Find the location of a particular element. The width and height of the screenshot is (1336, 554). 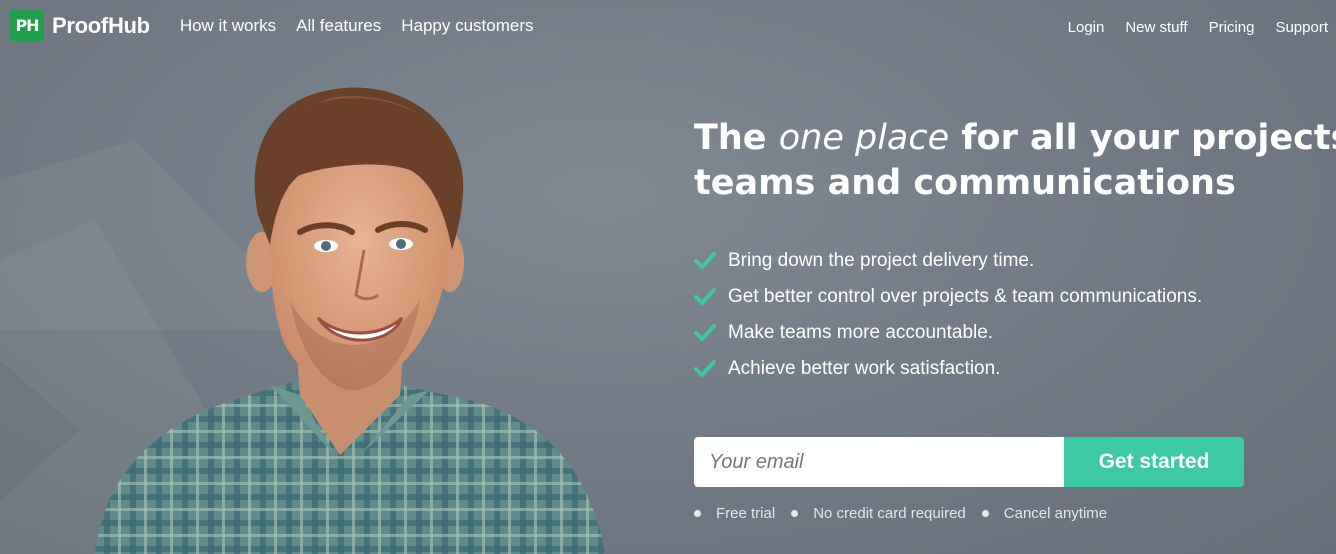

logo-mark: PH is located at coordinates (27, 25).